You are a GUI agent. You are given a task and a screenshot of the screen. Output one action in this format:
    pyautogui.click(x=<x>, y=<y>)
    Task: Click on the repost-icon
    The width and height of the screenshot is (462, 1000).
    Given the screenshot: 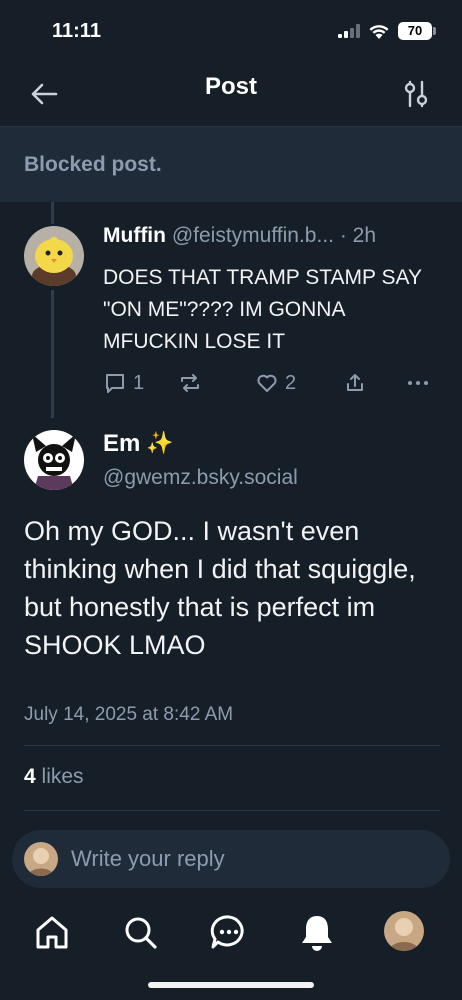 What is the action you would take?
    pyautogui.click(x=190, y=383)
    